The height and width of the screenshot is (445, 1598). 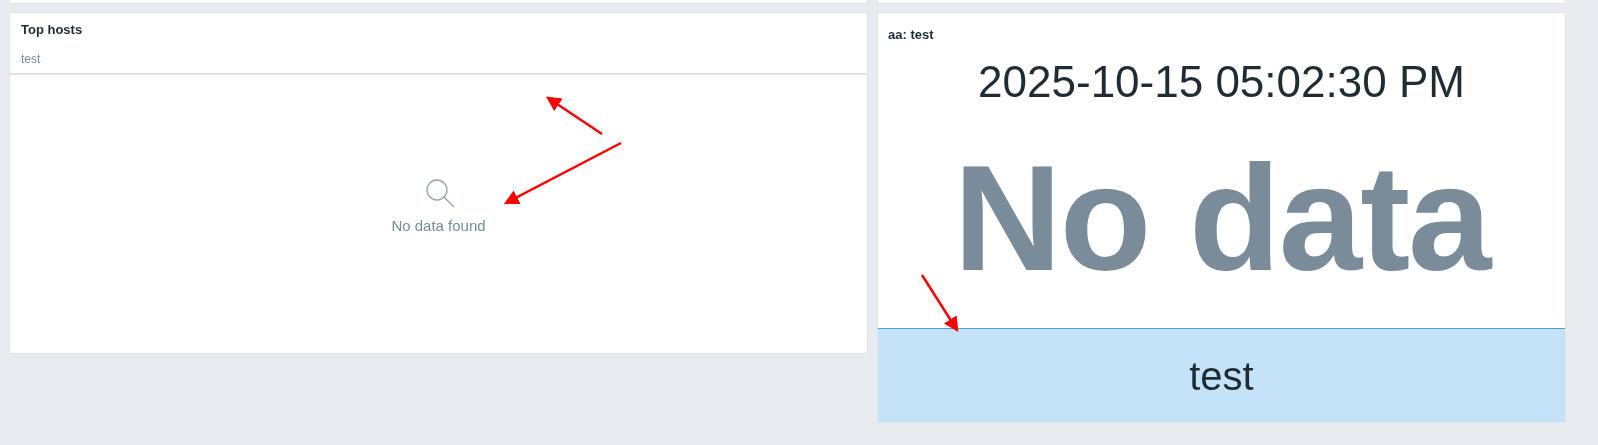 I want to click on footer-text: test, so click(x=1221, y=376).